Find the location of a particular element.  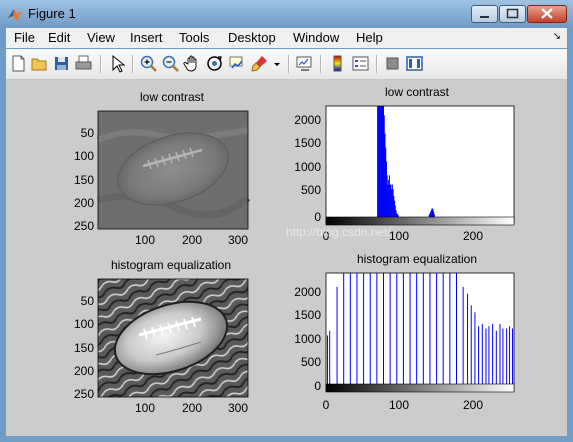

close-icon is located at coordinates (547, 13).